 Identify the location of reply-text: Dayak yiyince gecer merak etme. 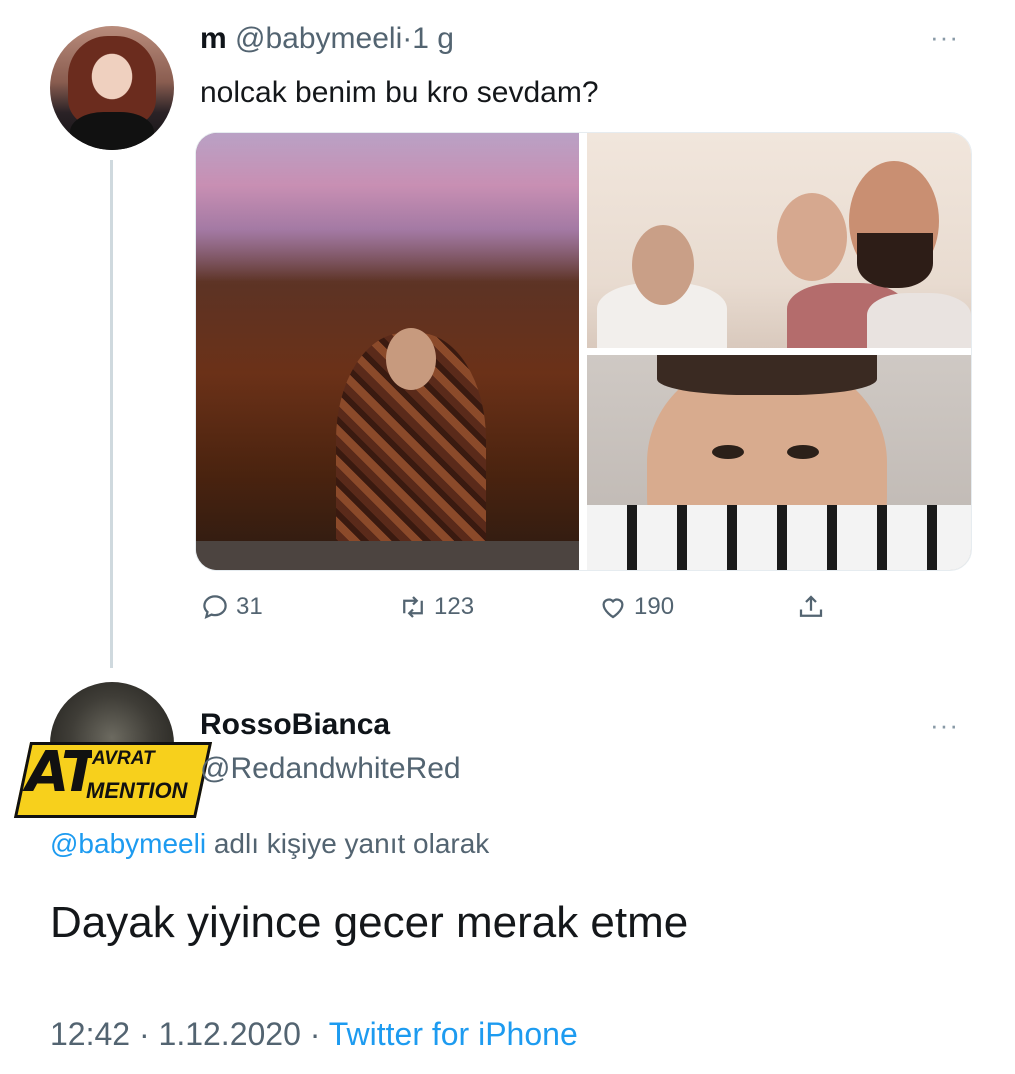
(369, 922).